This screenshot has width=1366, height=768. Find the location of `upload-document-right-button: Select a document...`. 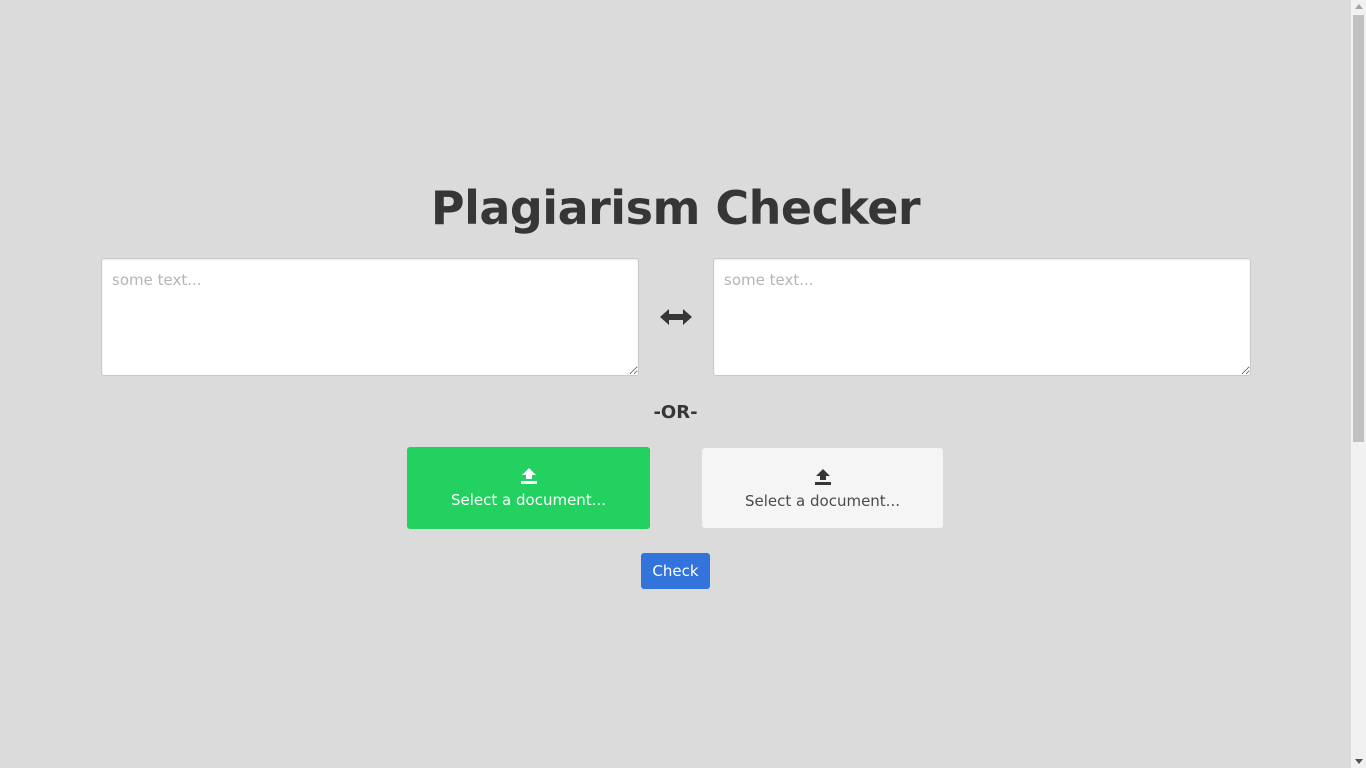

upload-document-right-button: Select a document... is located at coordinates (822, 488).